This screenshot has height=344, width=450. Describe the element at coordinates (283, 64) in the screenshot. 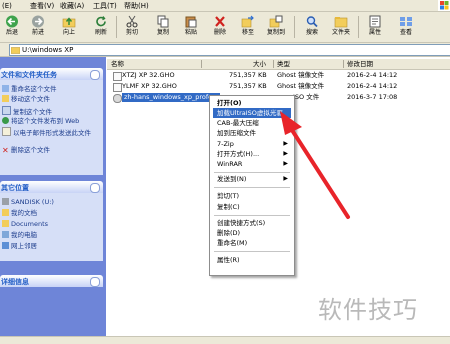

I see `column-type: 类型` at that location.